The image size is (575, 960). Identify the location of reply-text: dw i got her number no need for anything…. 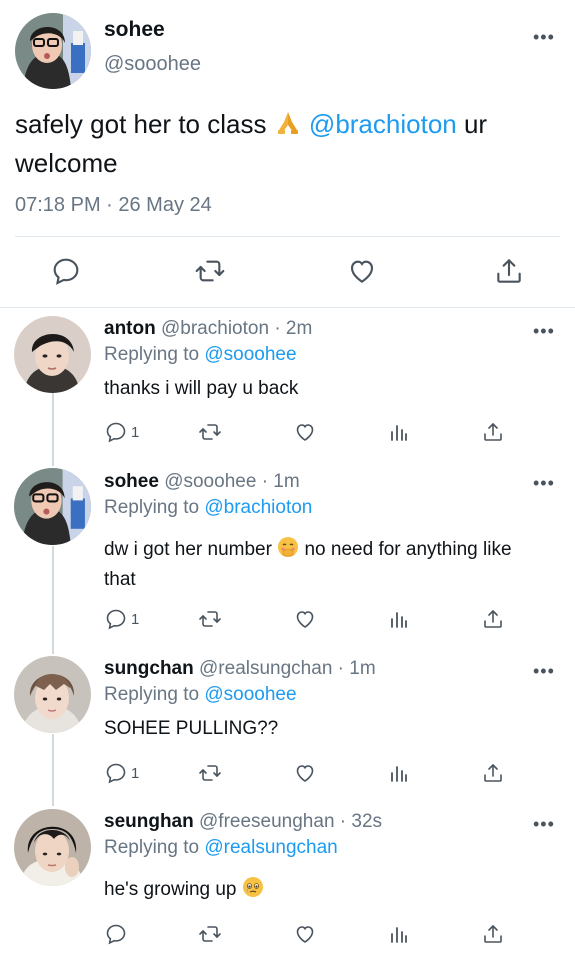
(324, 564).